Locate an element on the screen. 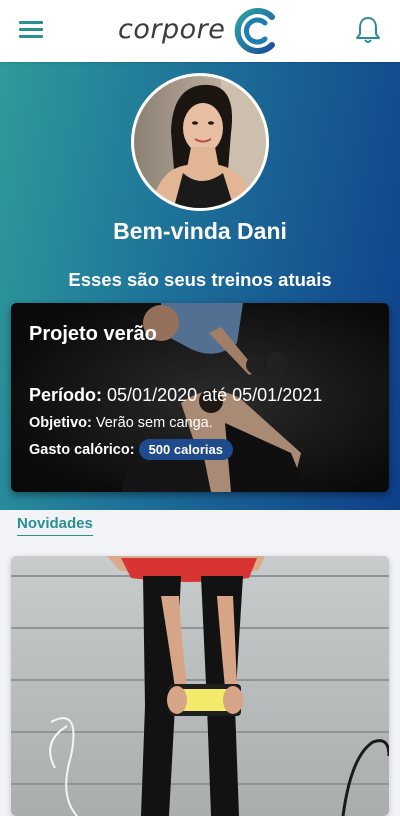 The height and width of the screenshot is (816, 400). news-section-title: Novidades is located at coordinates (55, 525).